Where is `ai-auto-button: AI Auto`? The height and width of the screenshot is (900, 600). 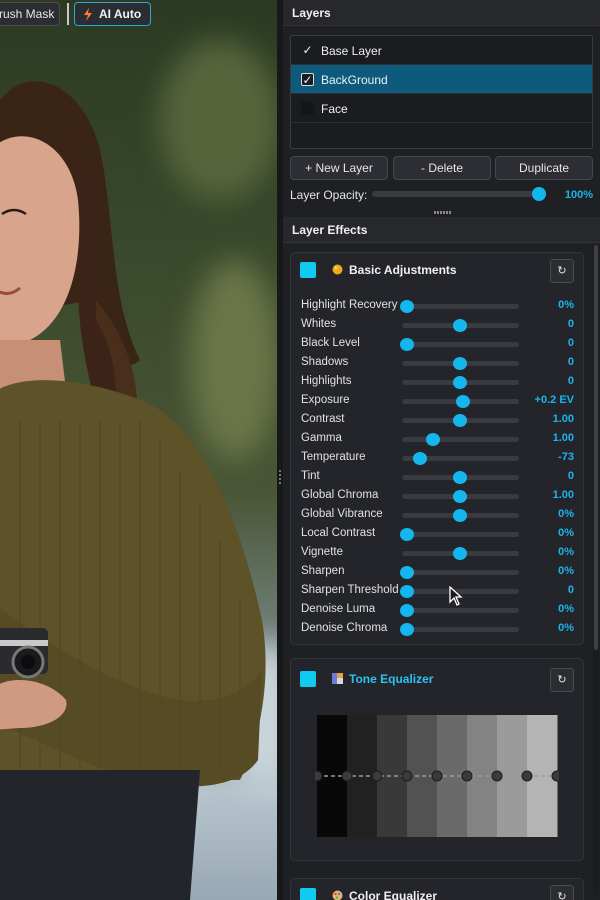
ai-auto-button: AI Auto is located at coordinates (112, 14).